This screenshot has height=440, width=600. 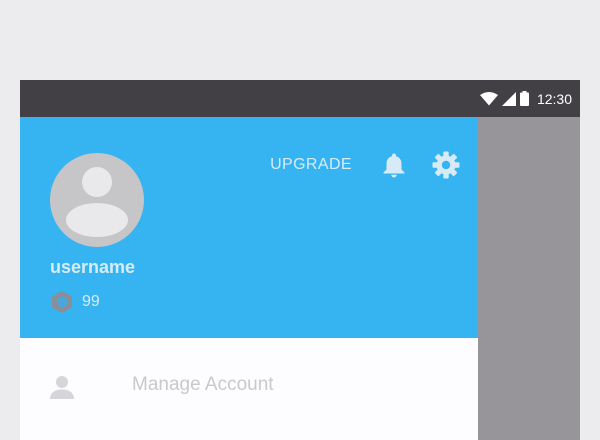 I want to click on username-label: username, so click(x=93, y=267).